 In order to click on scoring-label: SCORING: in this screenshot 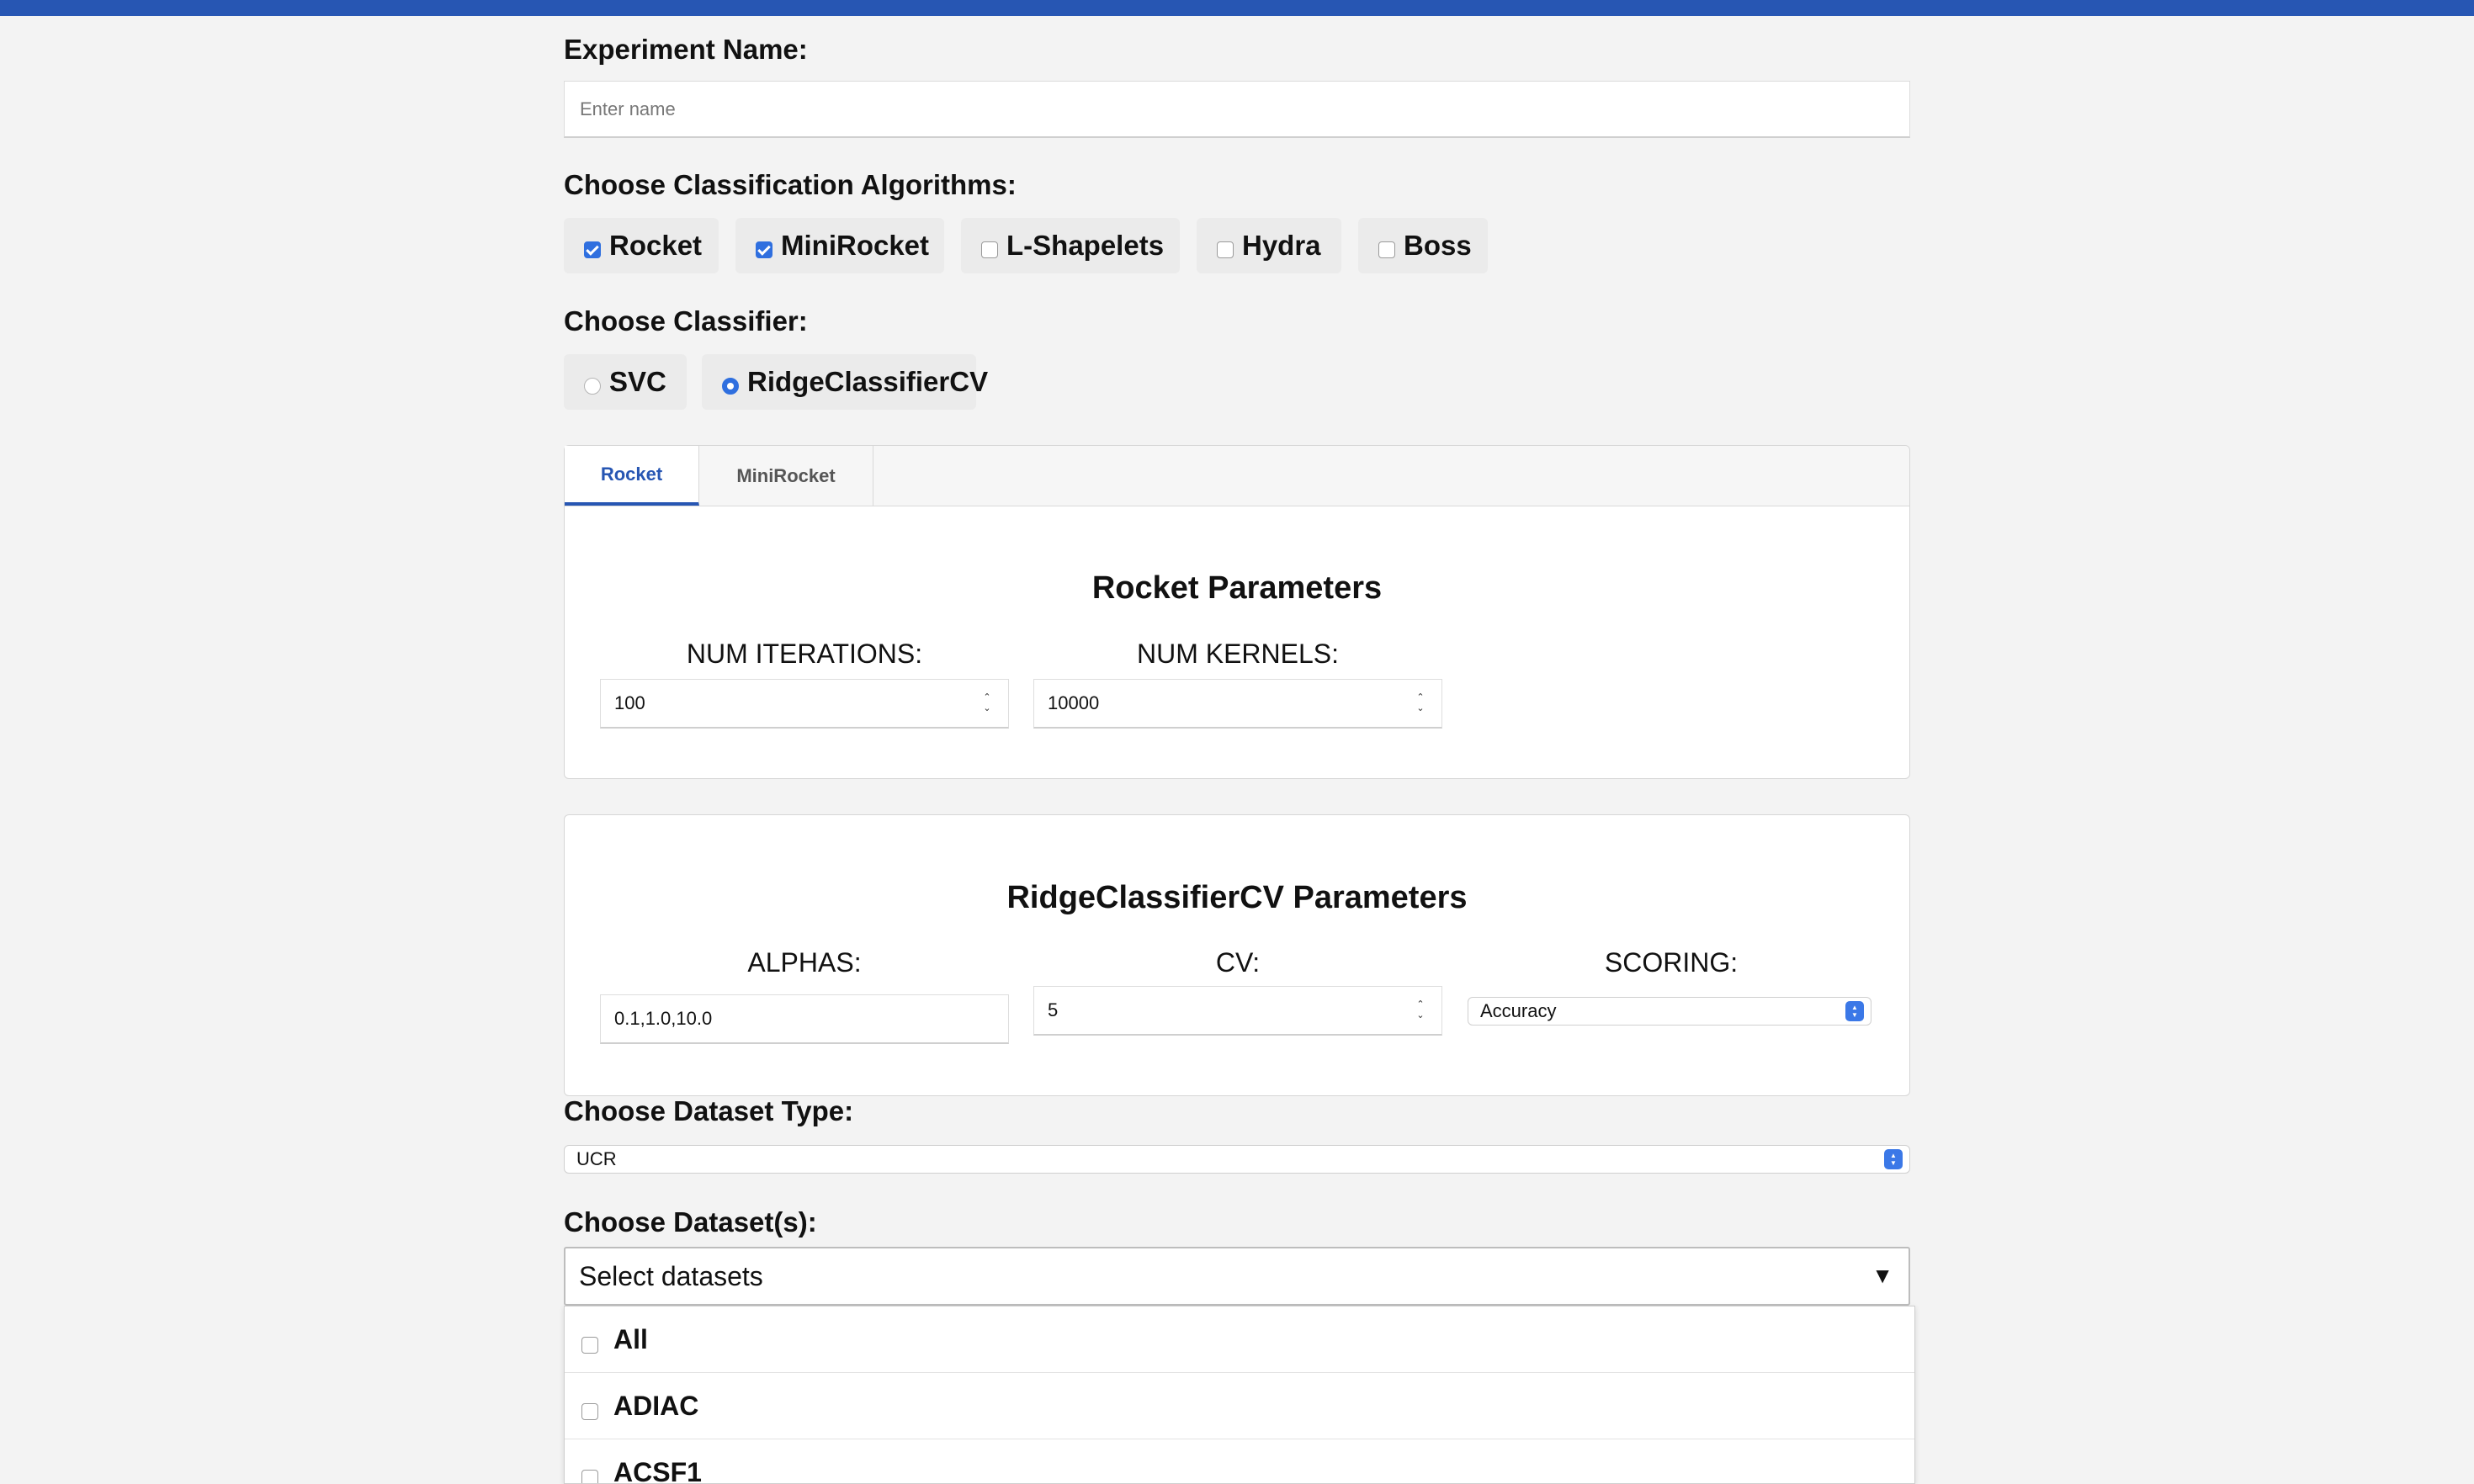, I will do `click(1671, 962)`.